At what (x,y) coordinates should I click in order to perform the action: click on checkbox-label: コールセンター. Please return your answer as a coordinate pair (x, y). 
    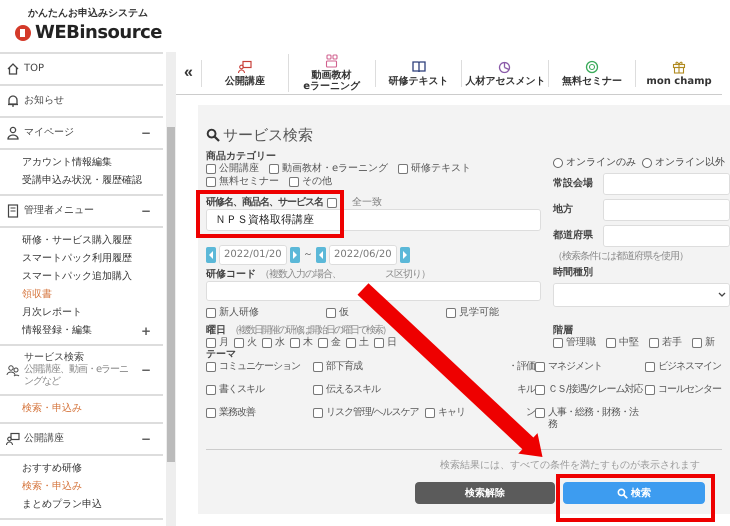
    Looking at the image, I should click on (689, 390).